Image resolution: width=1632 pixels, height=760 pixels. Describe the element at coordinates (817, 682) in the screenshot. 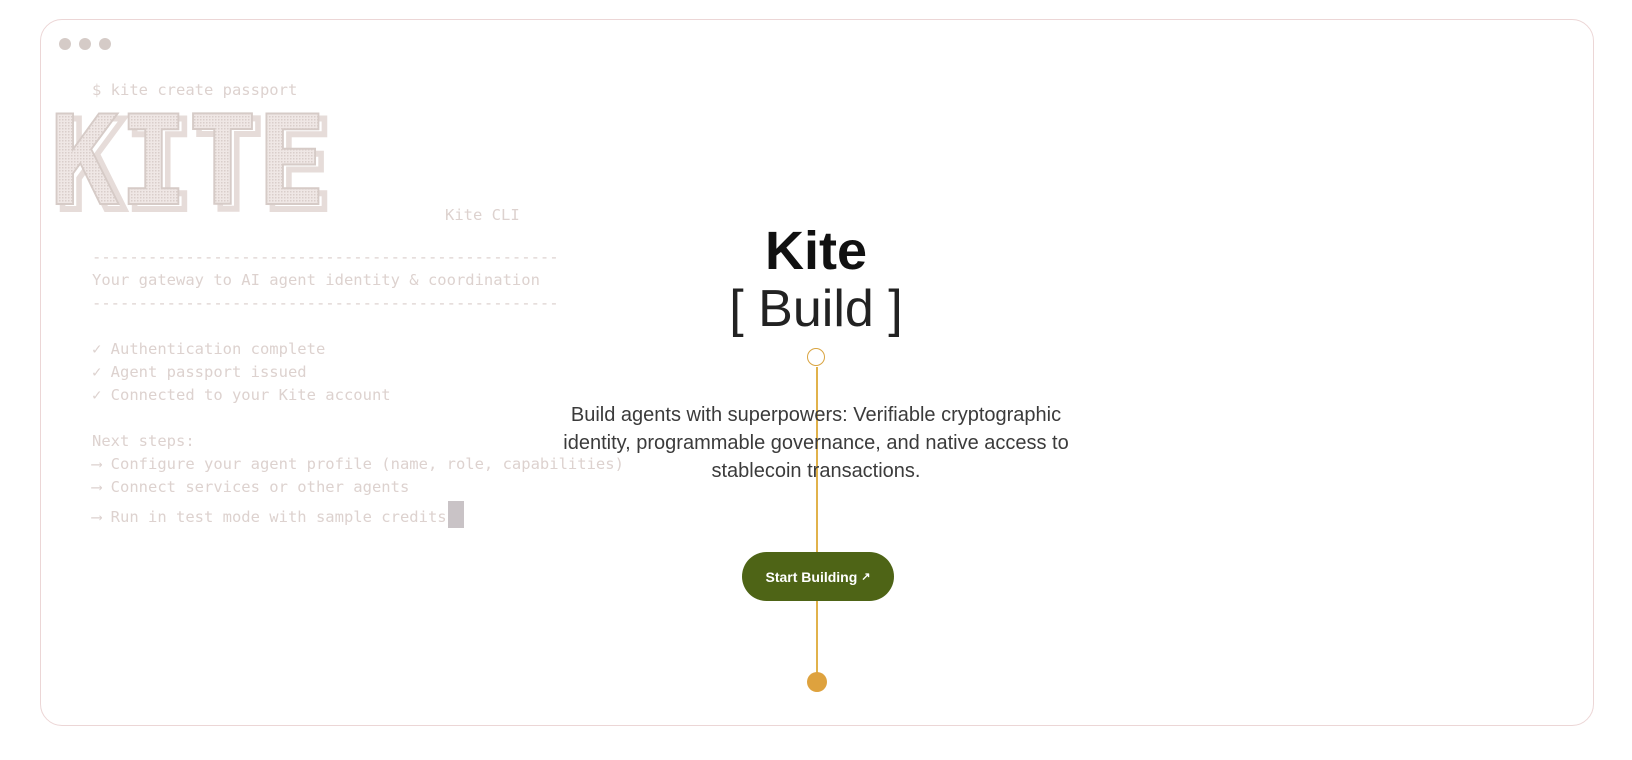

I see `timeline-node-end-icon` at that location.